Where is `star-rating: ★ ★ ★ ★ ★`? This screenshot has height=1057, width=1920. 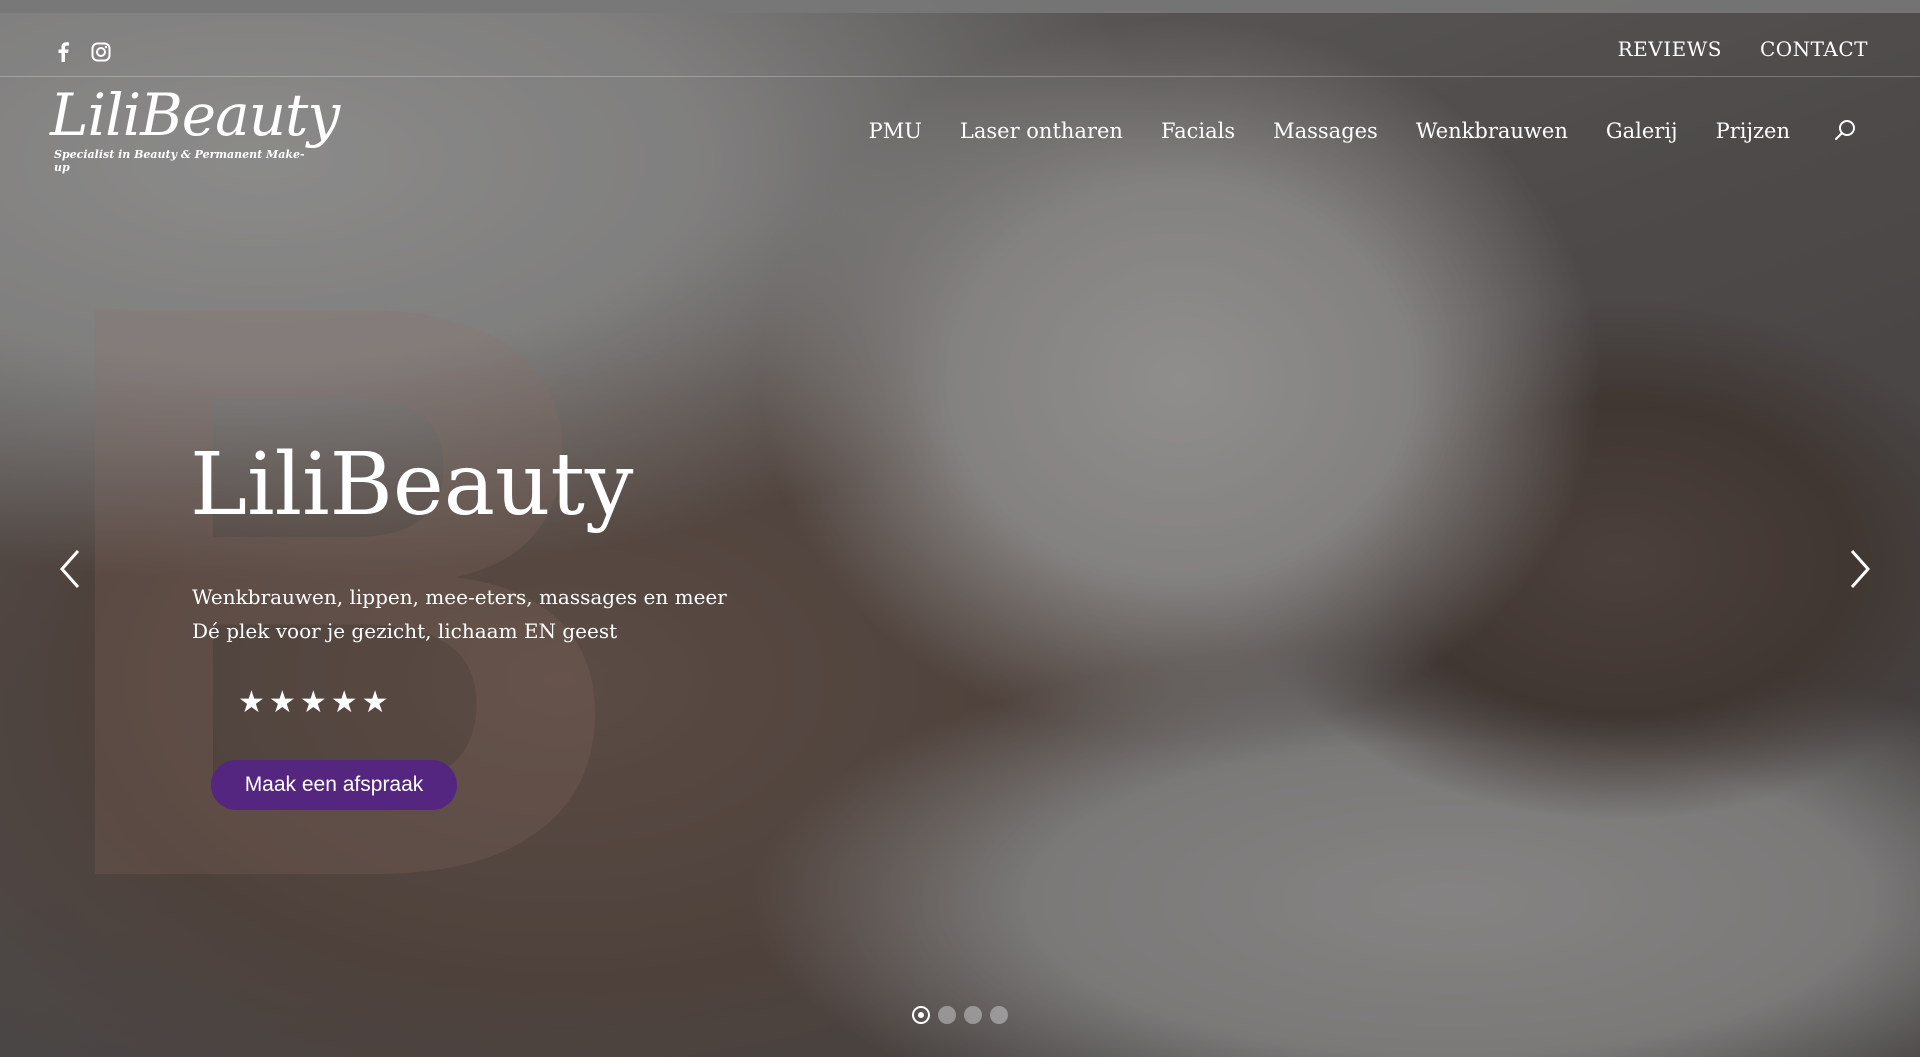
star-rating: ★ ★ ★ ★ ★ is located at coordinates (313, 703).